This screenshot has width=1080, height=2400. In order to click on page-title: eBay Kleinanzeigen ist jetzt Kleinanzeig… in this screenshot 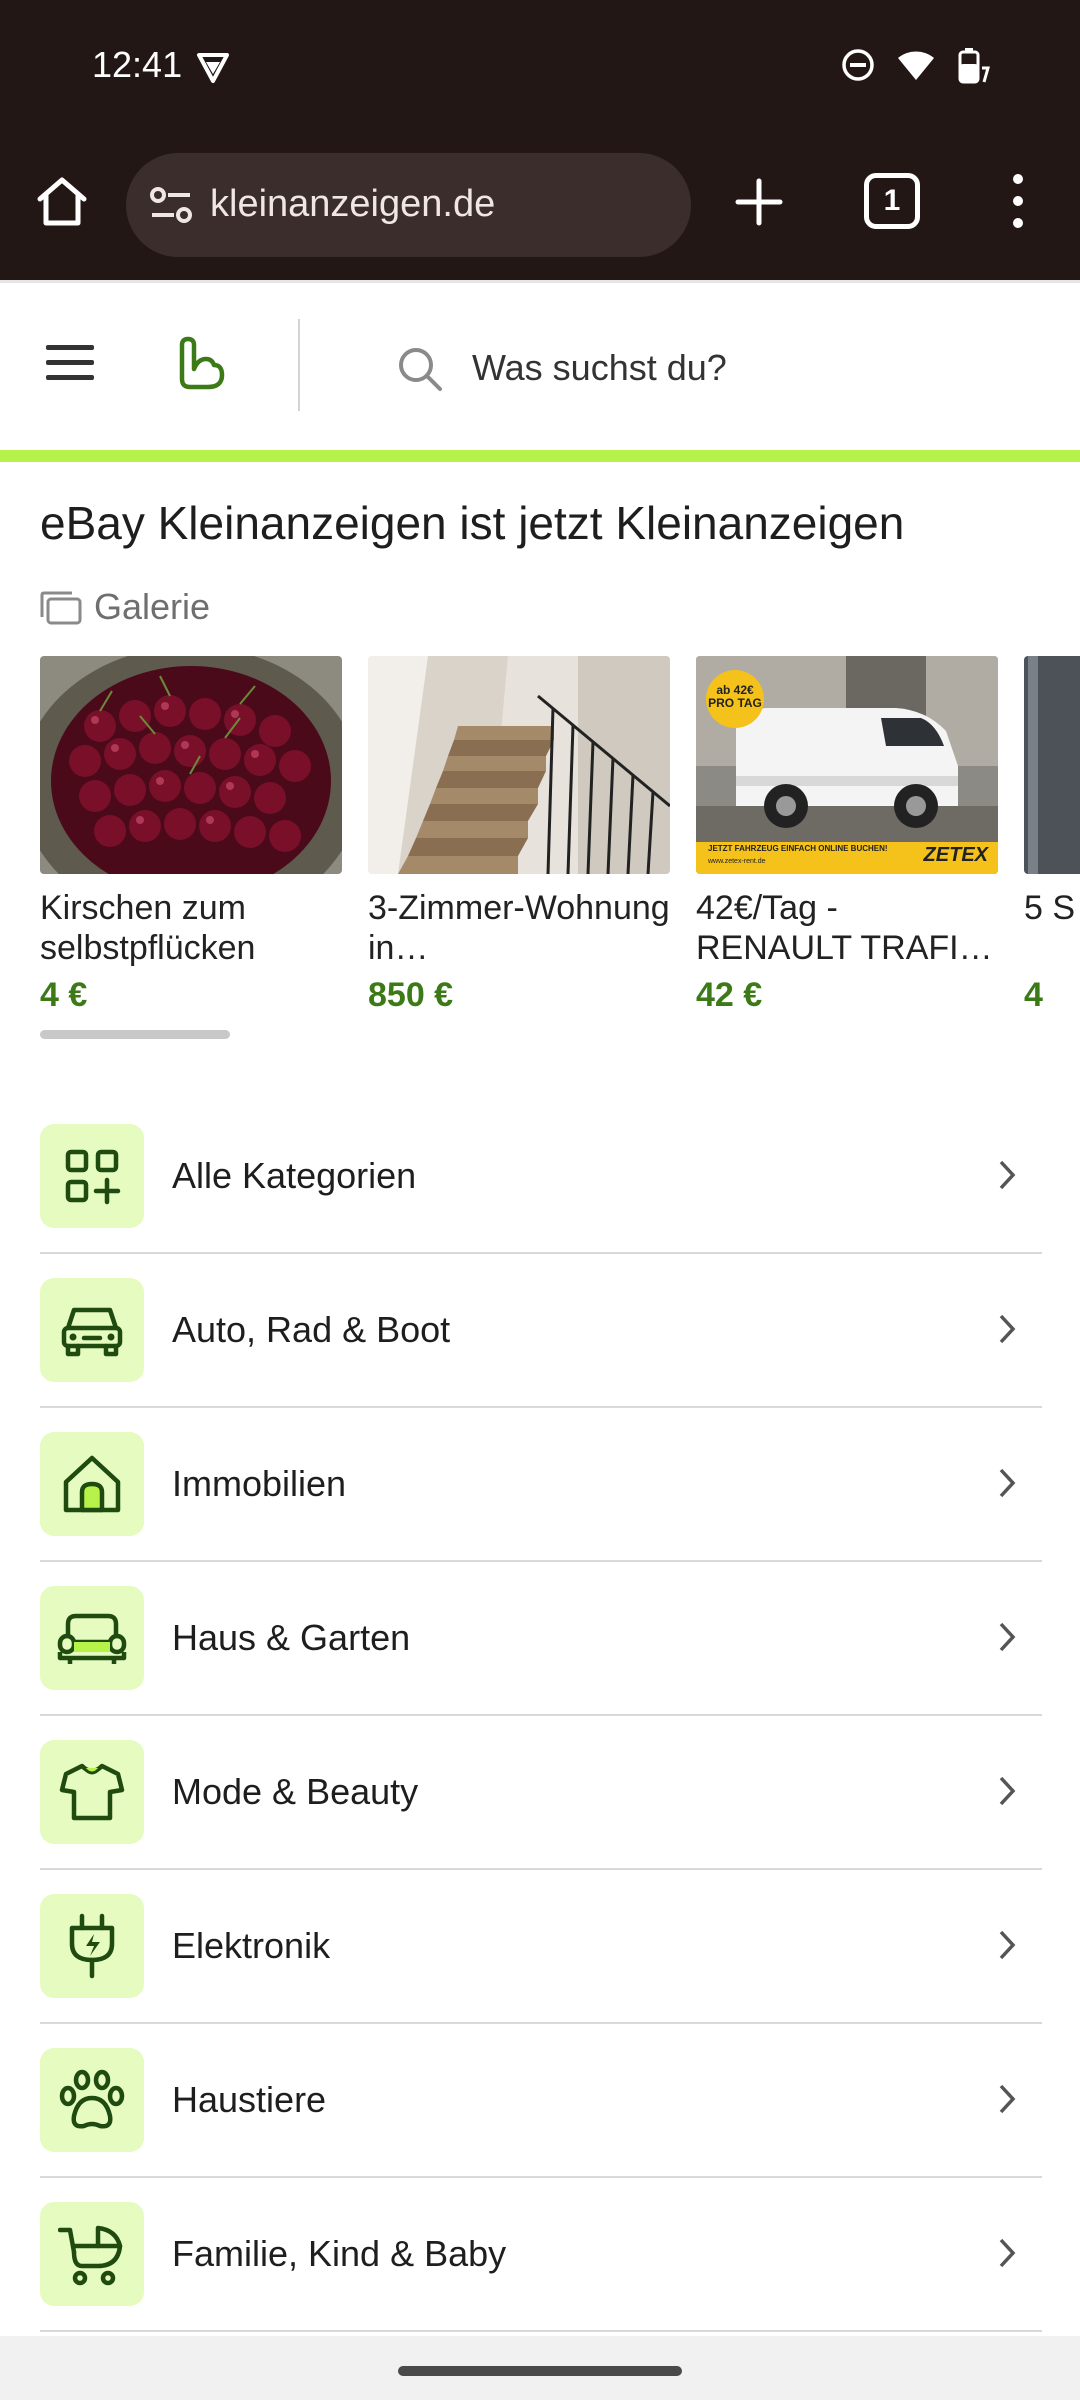, I will do `click(472, 523)`.